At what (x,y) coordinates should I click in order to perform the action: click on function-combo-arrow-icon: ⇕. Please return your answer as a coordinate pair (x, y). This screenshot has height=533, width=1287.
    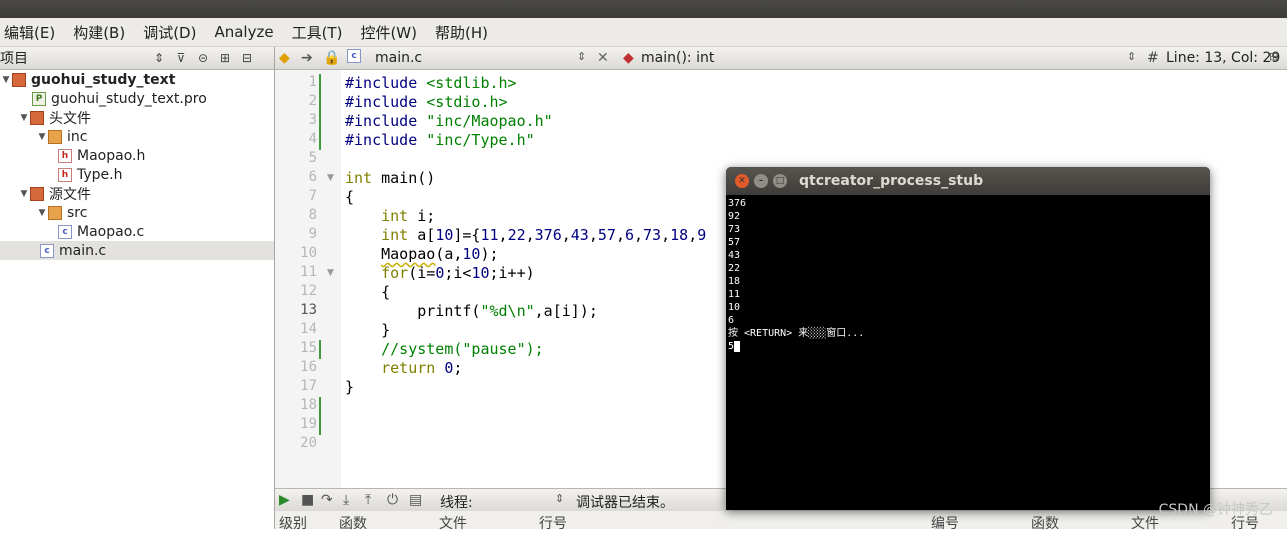
    Looking at the image, I should click on (1131, 56).